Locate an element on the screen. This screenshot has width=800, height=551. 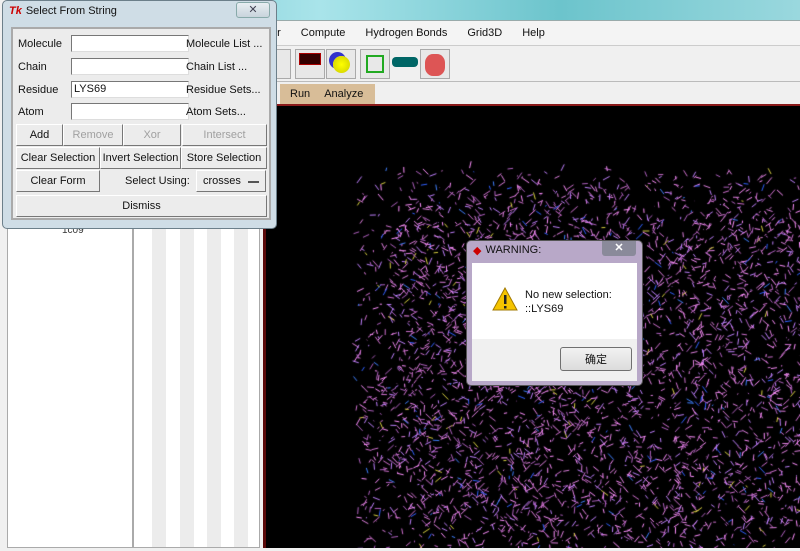
select-using-menu: crosses is located at coordinates (231, 181).